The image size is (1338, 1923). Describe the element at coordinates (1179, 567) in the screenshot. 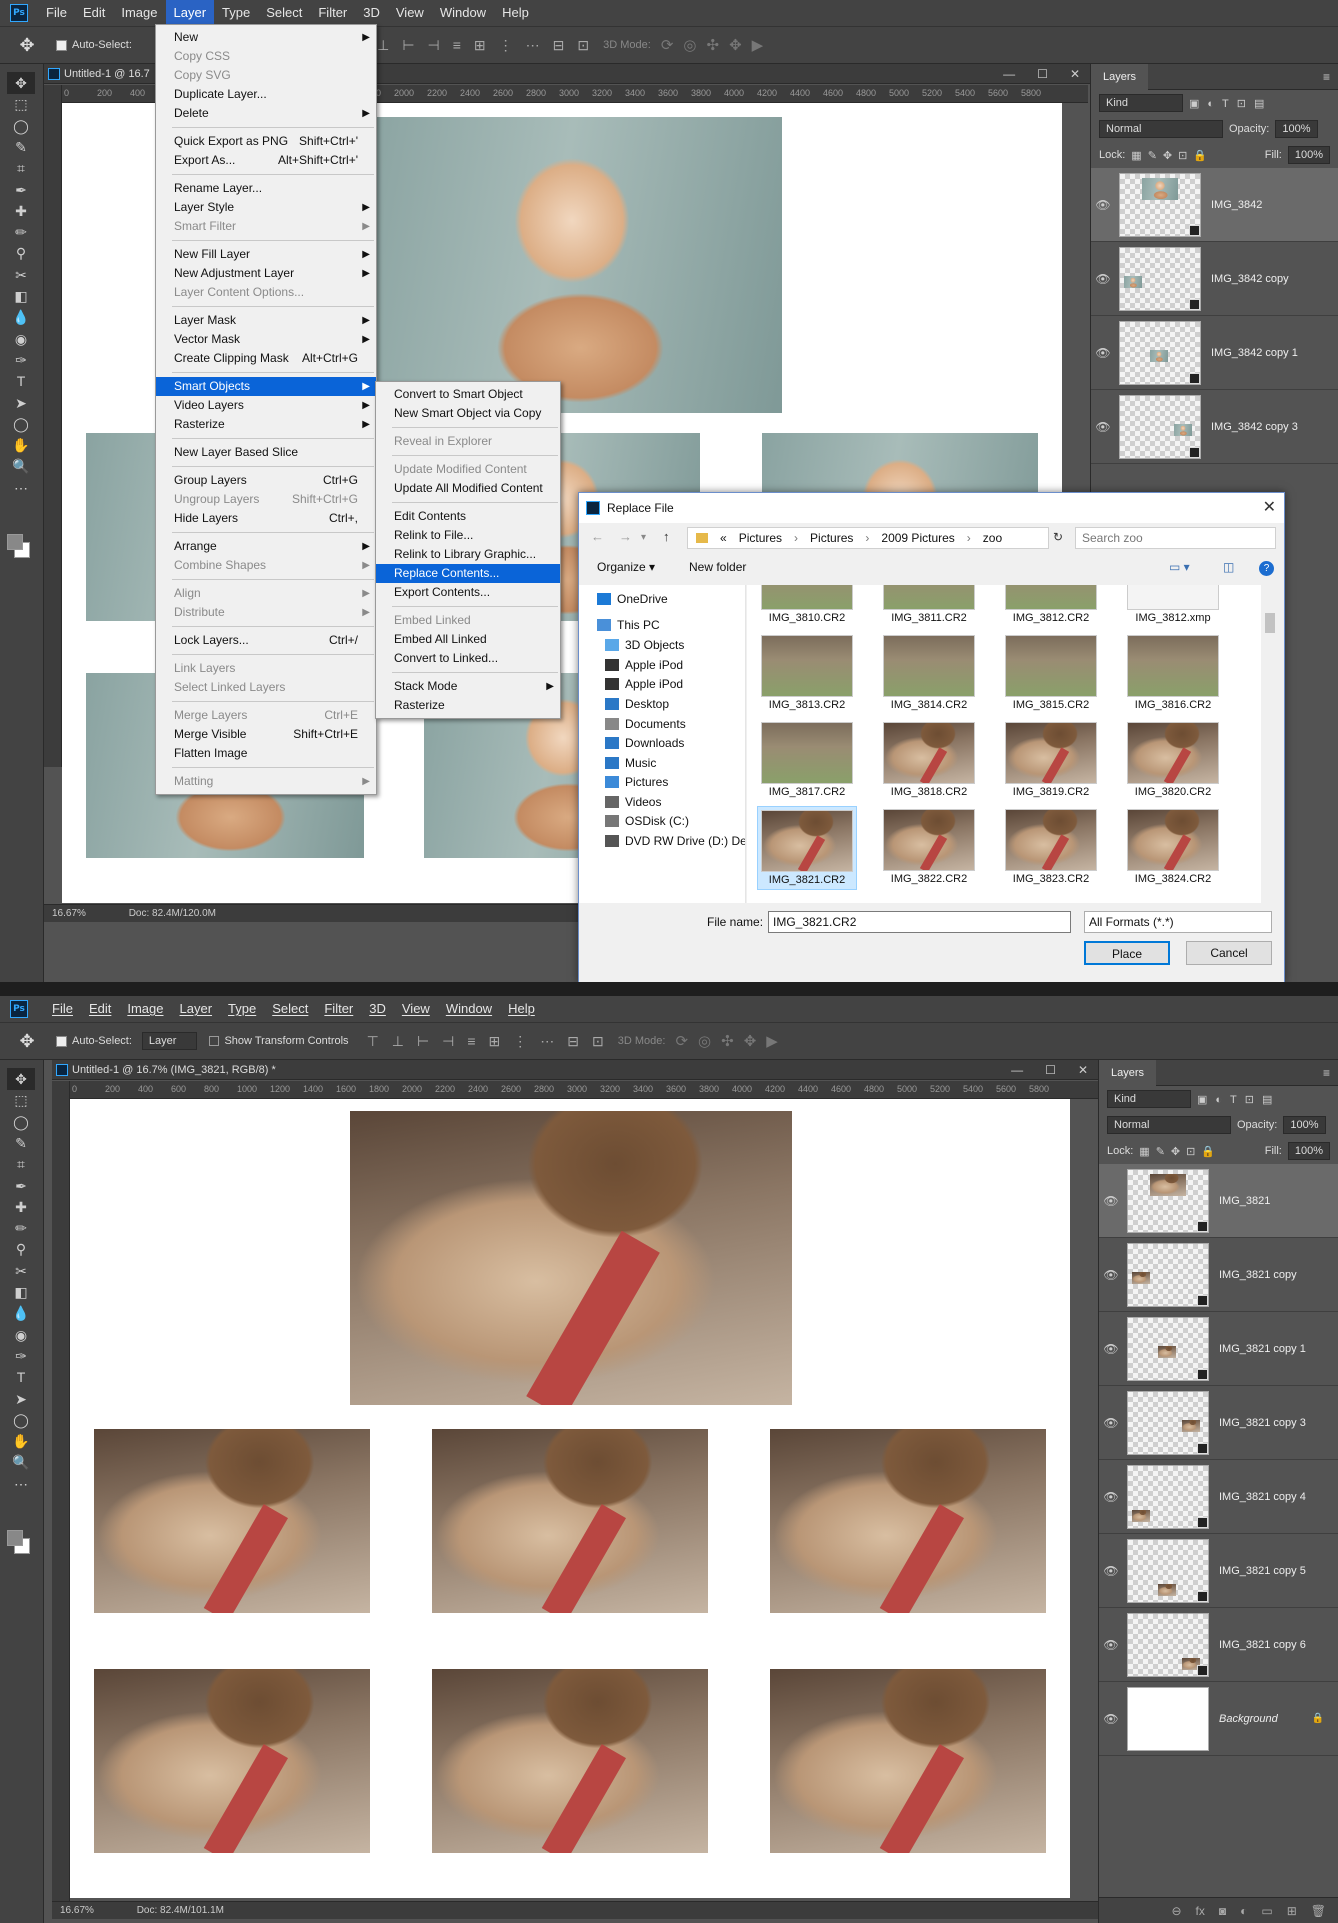

I see `view-options-icon: ▭ ▾` at that location.